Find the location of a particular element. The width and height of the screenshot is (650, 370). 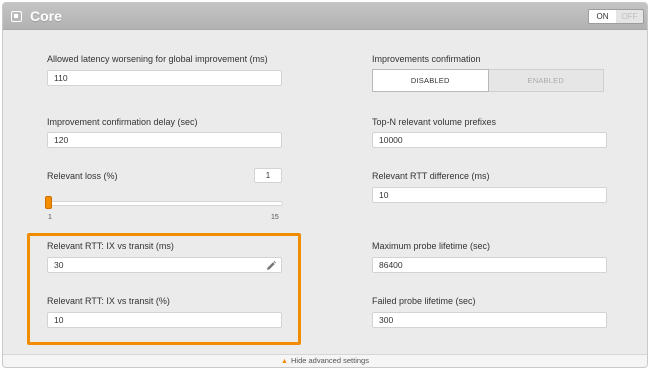

latency-input: 110 is located at coordinates (164, 78).